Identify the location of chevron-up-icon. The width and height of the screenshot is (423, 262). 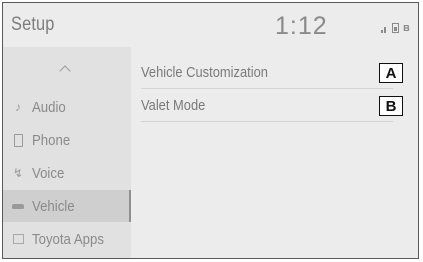
(65, 71).